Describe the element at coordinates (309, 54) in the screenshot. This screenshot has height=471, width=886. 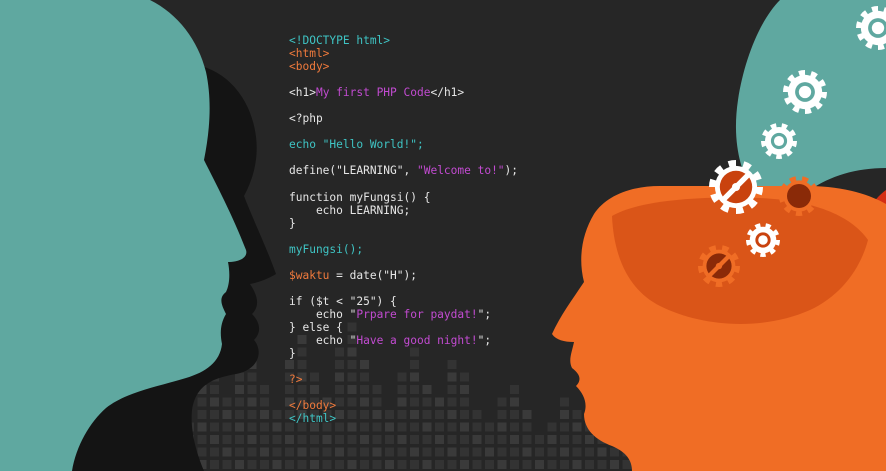
I see `code-token: <html>` at that location.